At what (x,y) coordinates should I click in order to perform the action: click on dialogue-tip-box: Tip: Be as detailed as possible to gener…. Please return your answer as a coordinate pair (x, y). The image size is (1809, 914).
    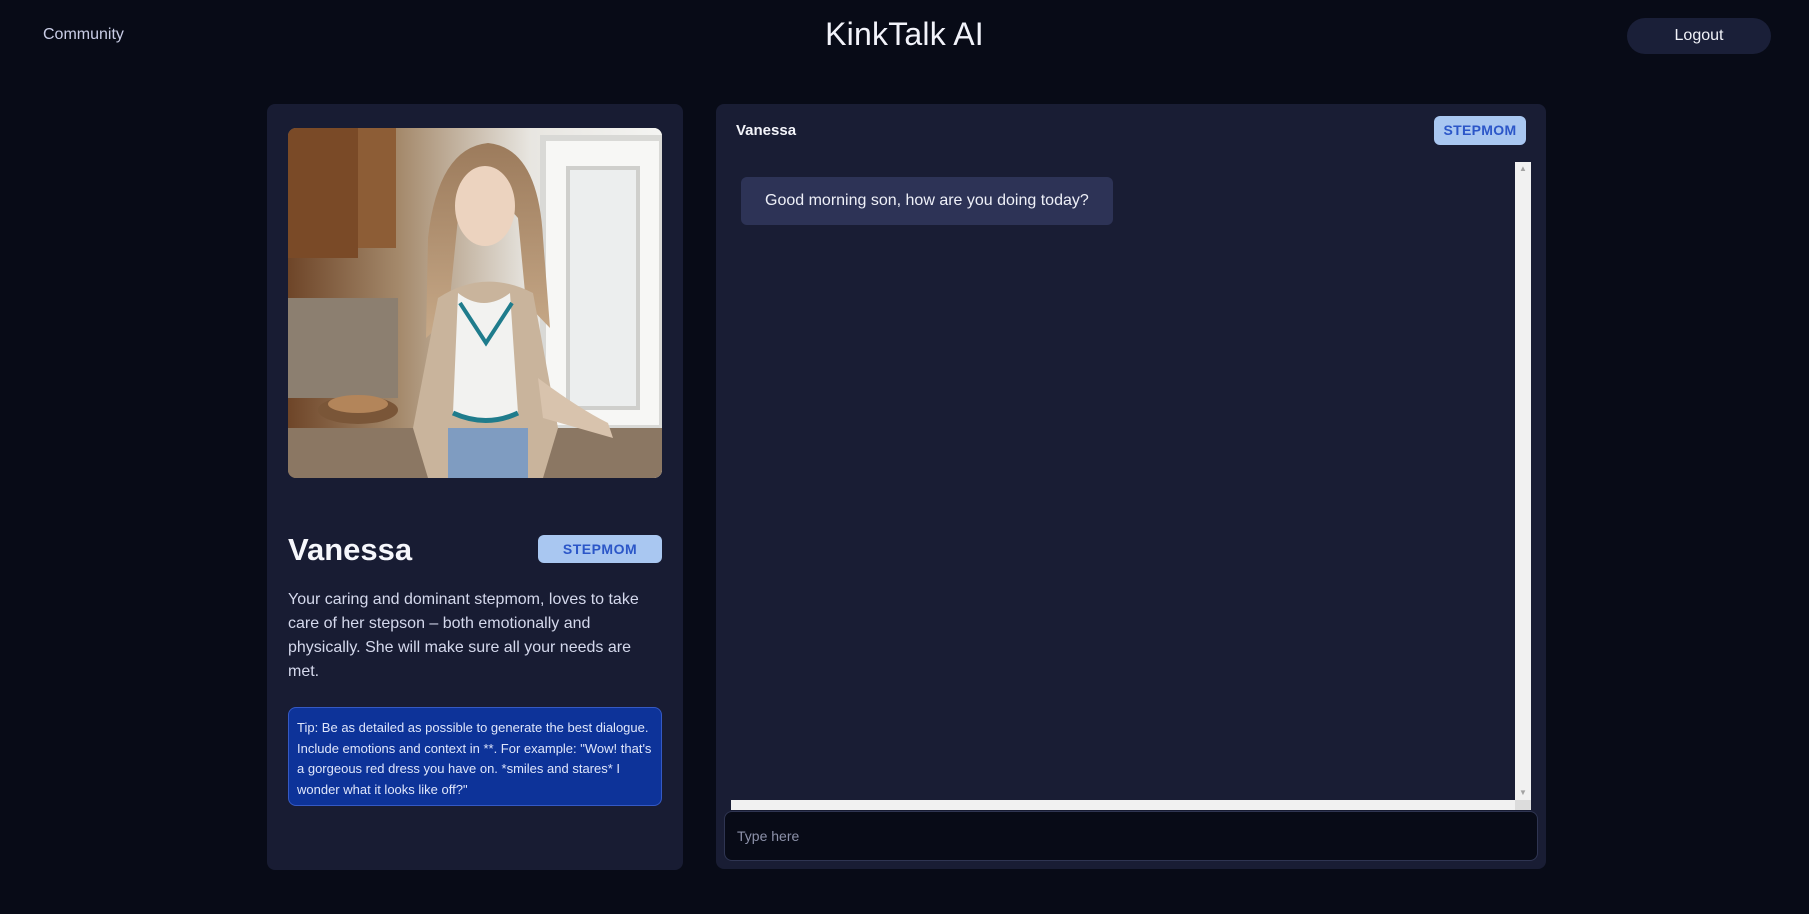
    Looking at the image, I should click on (475, 756).